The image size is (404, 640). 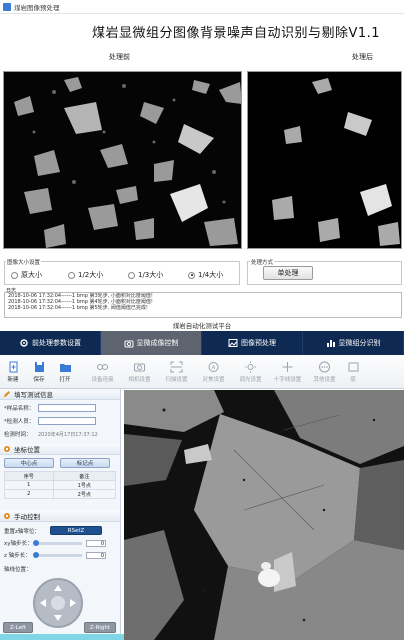 What do you see at coordinates (236, 33) in the screenshot?
I see `app-heading: 煤岩显微组分图像背景噪声自动识别与剔除V1.1` at bounding box center [236, 33].